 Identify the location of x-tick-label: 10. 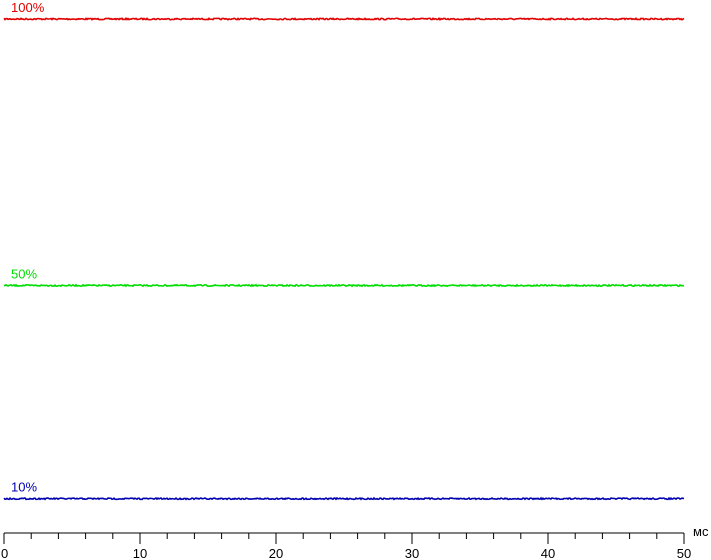
(140, 553).